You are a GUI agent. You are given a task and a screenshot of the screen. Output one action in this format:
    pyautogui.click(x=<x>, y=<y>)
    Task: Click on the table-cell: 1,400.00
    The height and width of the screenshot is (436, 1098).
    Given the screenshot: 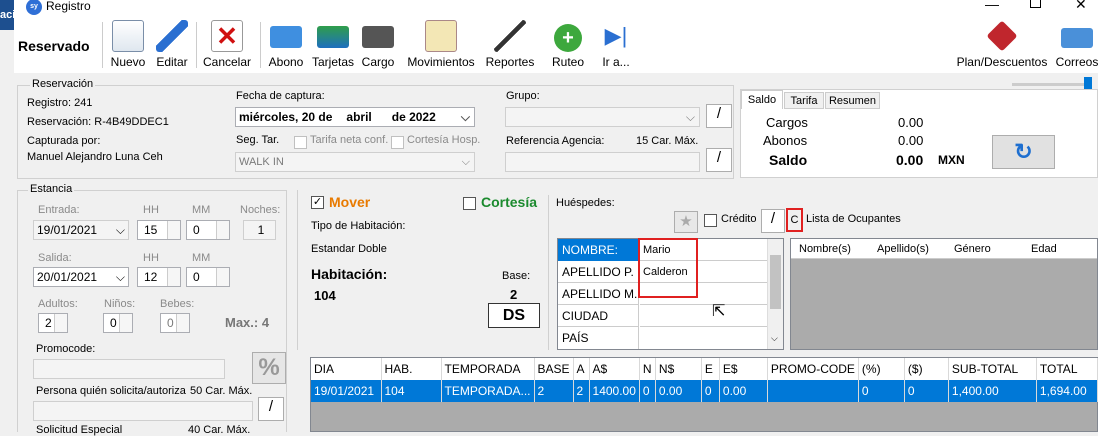 What is the action you would take?
    pyautogui.click(x=992, y=391)
    